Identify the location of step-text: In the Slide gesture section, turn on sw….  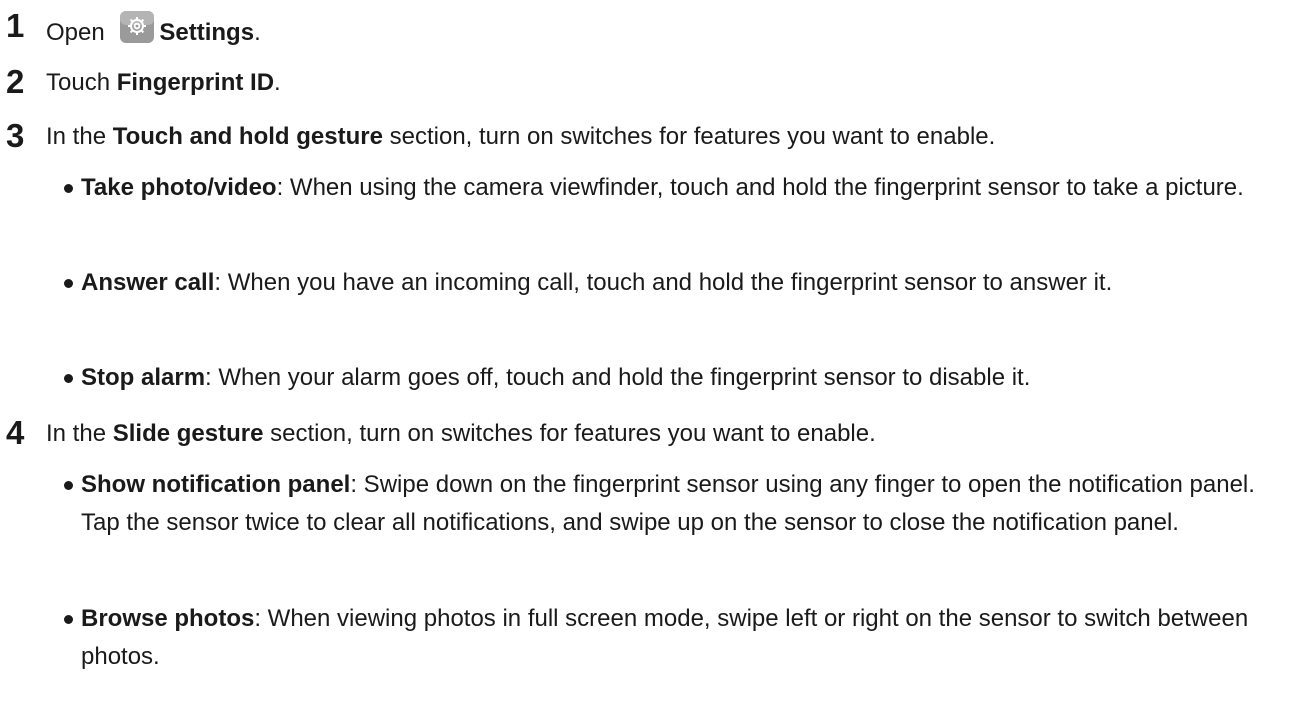
(461, 434).